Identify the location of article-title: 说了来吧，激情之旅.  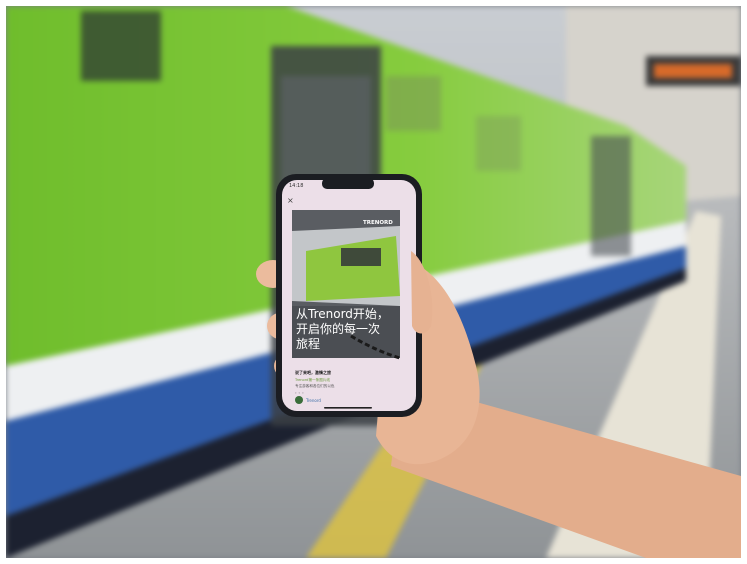
(313, 372).